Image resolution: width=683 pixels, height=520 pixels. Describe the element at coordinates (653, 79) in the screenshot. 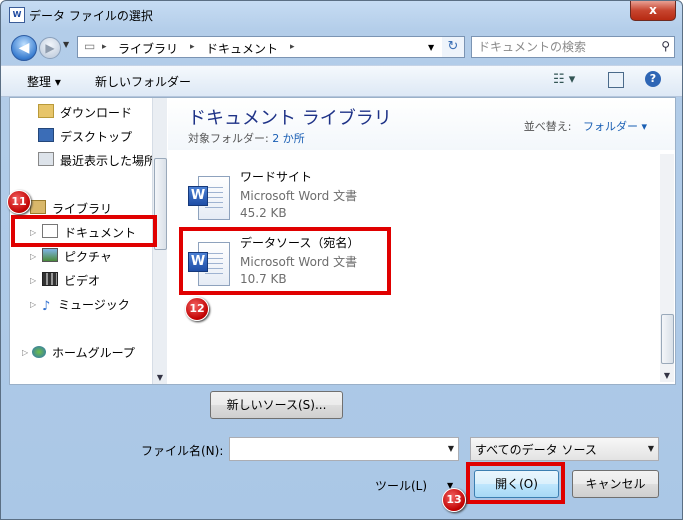

I see `help-icon: ?` at that location.